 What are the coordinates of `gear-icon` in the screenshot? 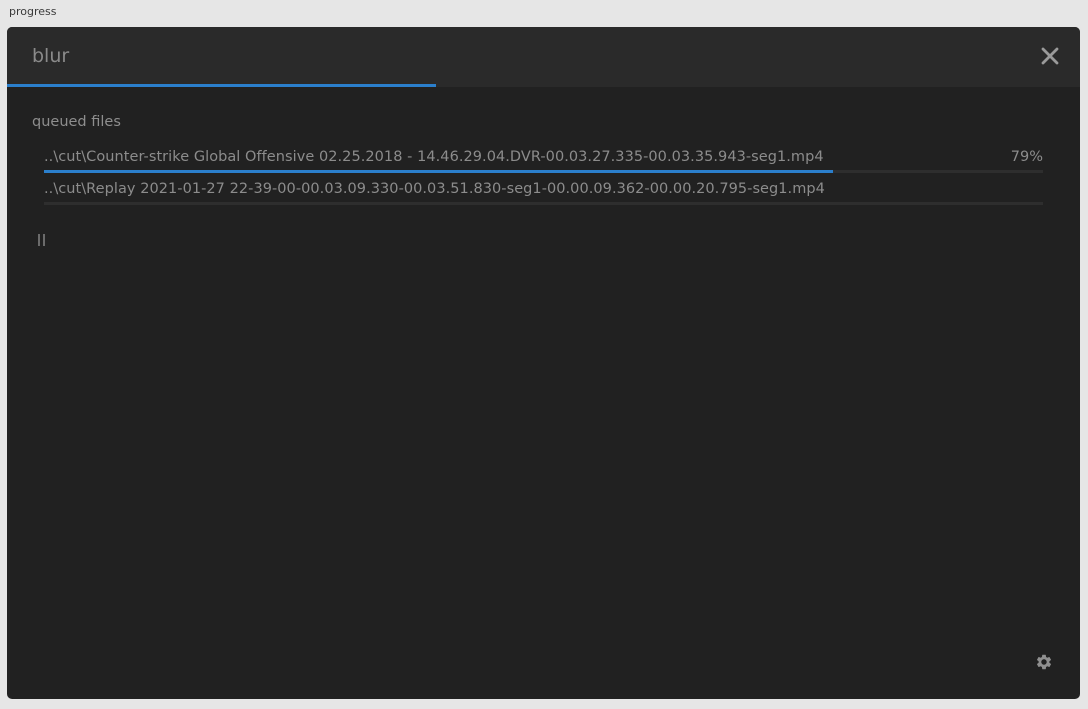 It's located at (1044, 662).